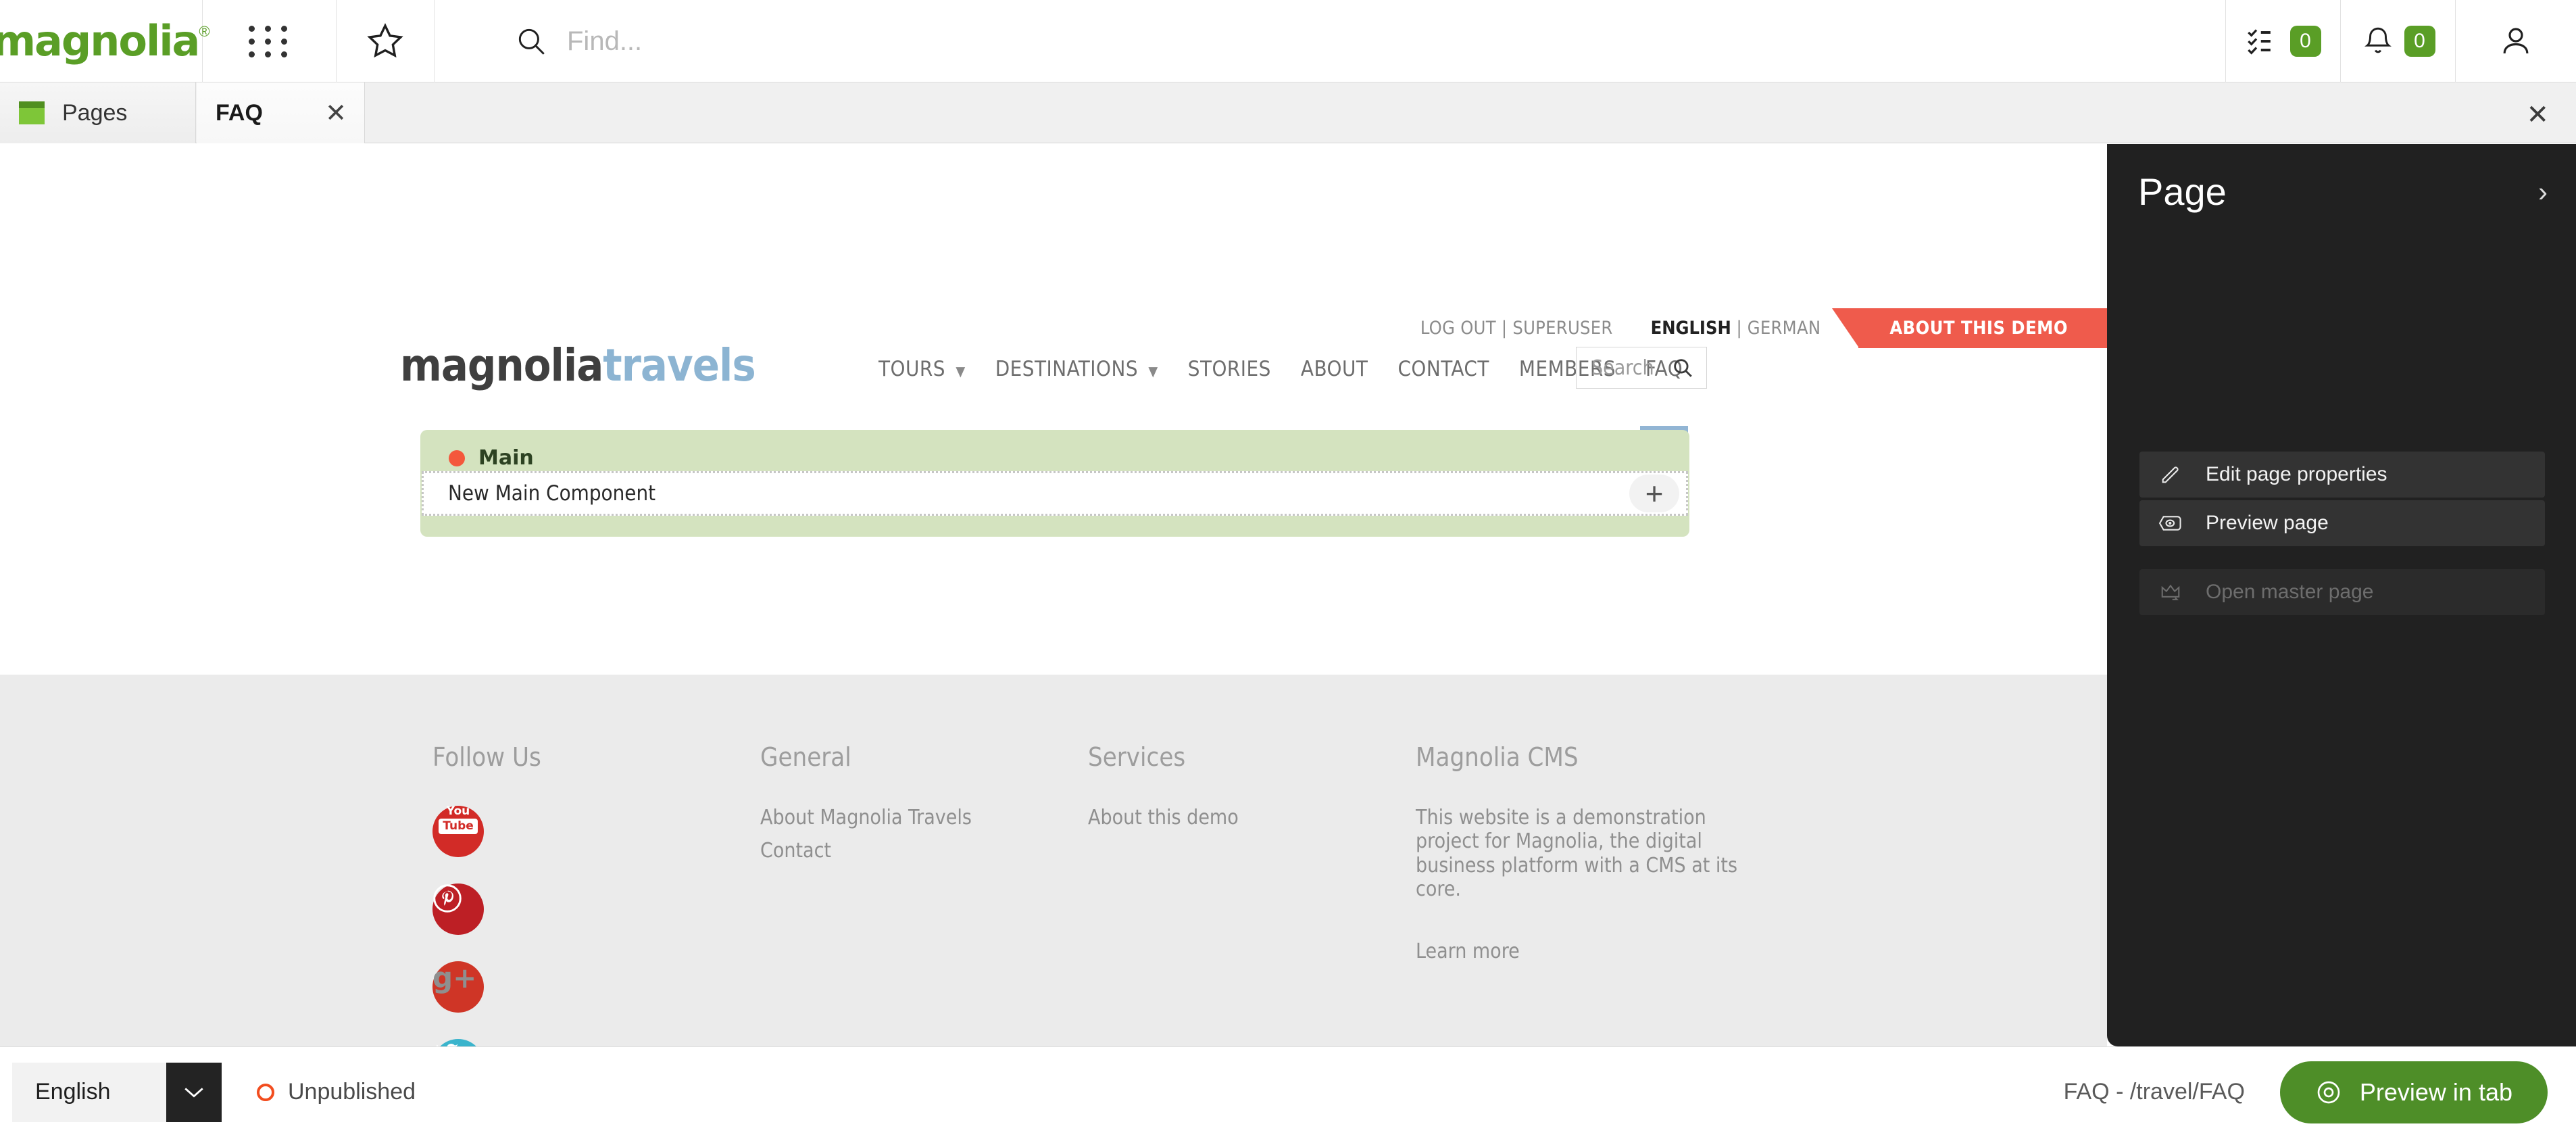  I want to click on publication-status-label: Unpublished, so click(352, 1092).